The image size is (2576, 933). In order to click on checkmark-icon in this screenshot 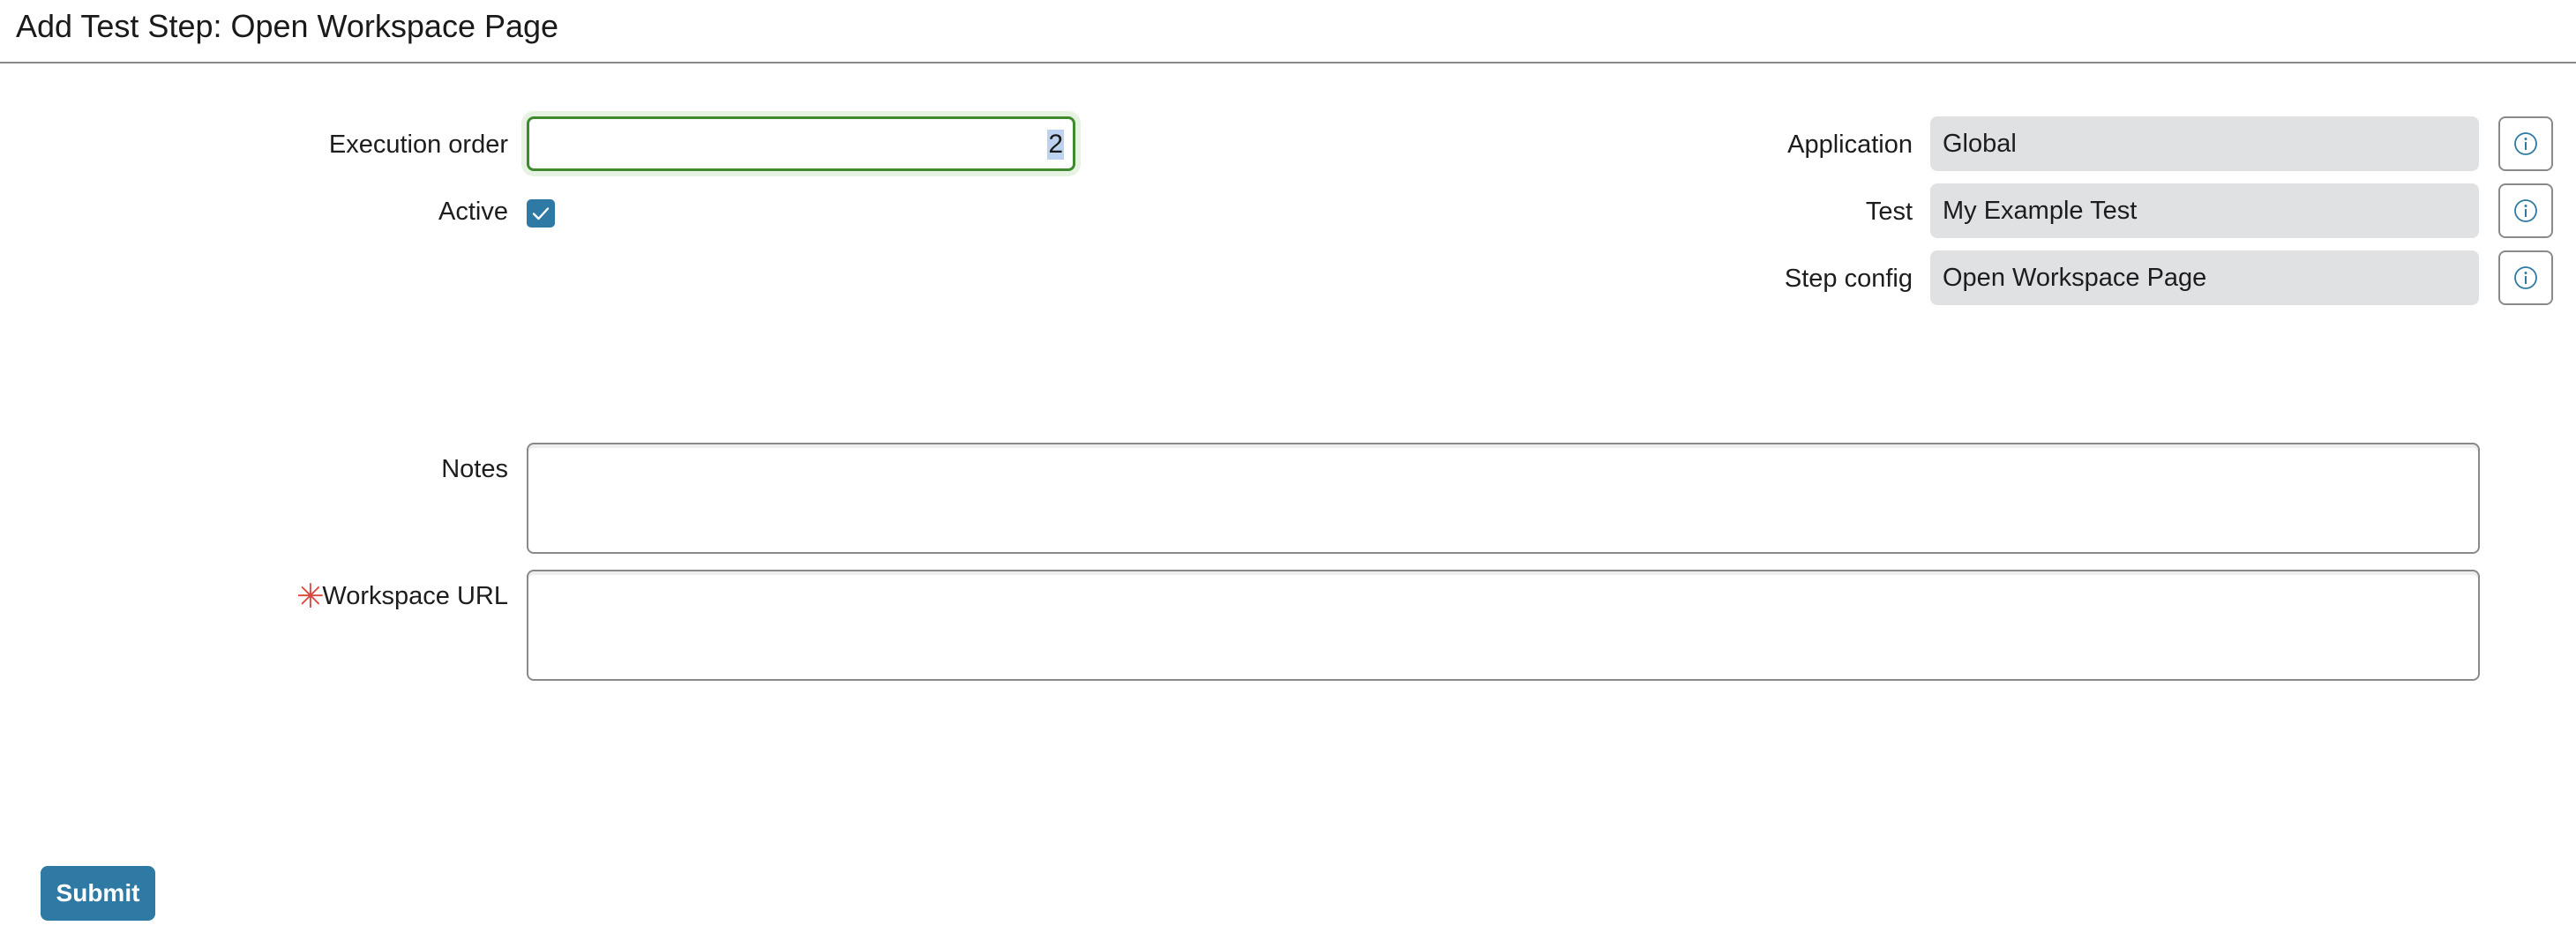, I will do `click(541, 213)`.